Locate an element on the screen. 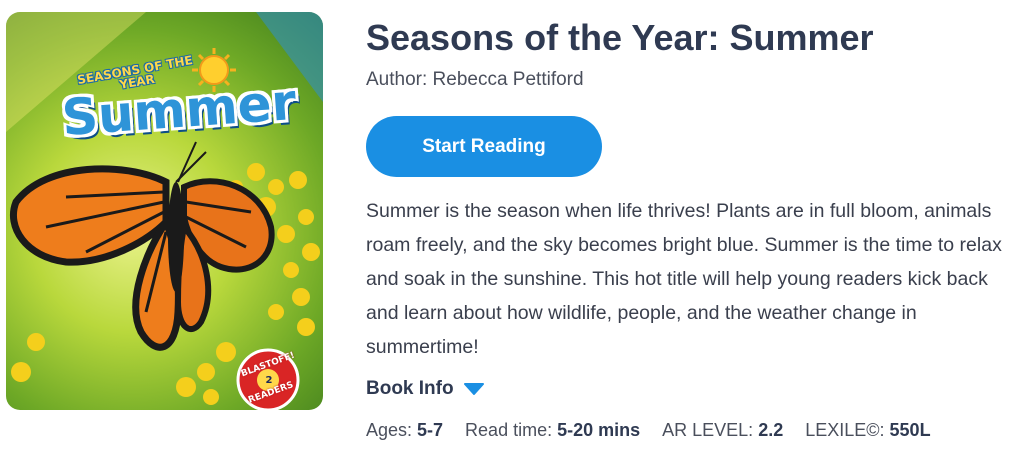  book-info-toggle: Book Info is located at coordinates (425, 389).